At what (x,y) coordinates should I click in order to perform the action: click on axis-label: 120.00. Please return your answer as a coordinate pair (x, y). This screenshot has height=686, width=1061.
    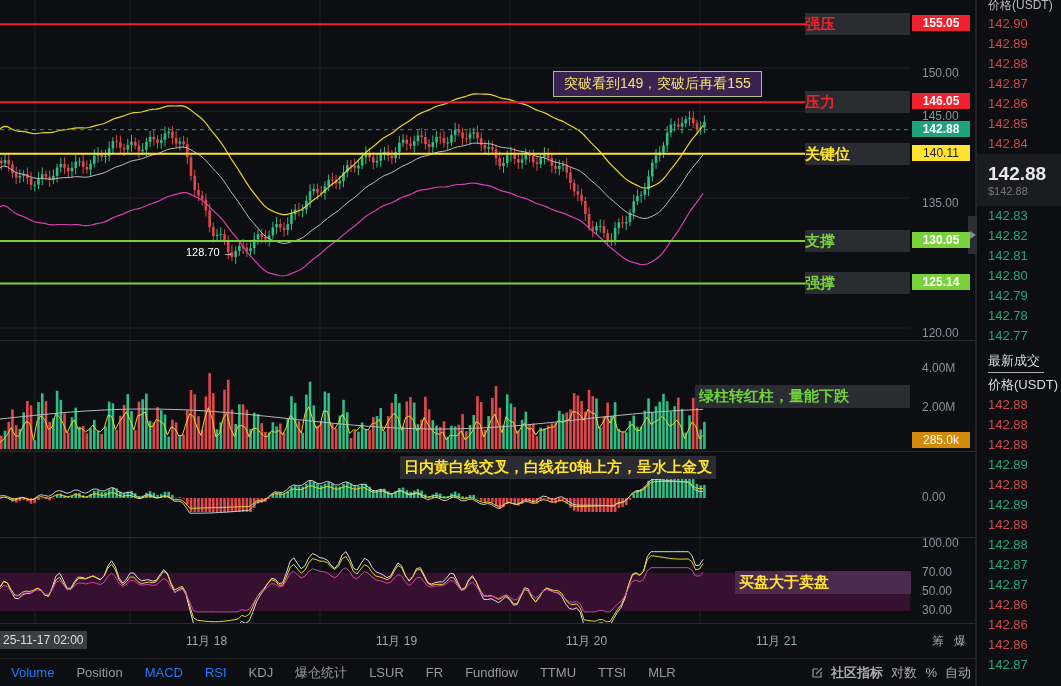
    Looking at the image, I should click on (940, 333).